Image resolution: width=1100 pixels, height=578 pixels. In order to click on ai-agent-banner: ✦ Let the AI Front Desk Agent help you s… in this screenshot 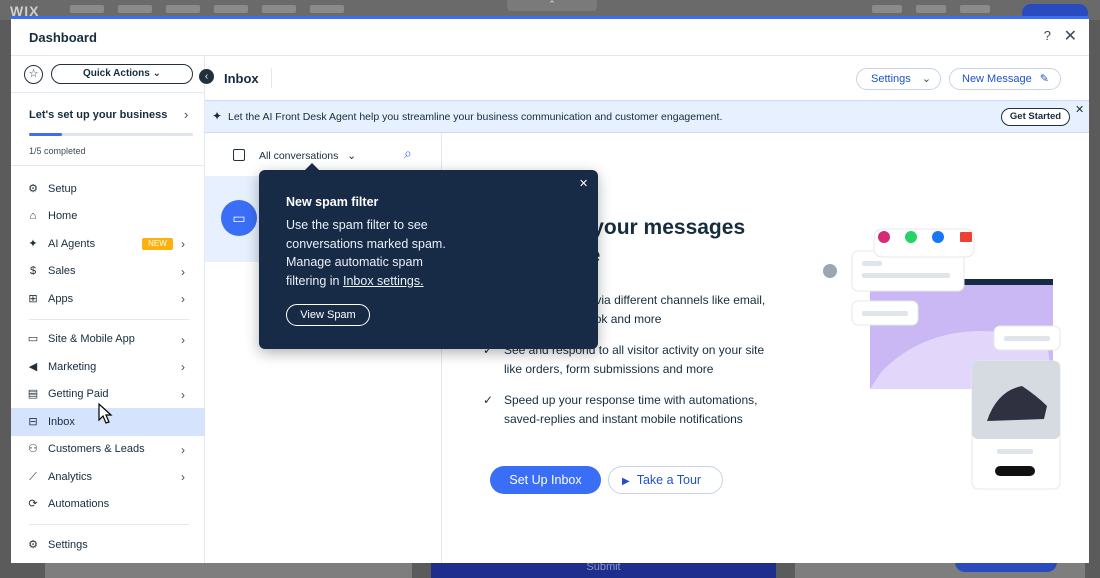, I will do `click(647, 116)`.